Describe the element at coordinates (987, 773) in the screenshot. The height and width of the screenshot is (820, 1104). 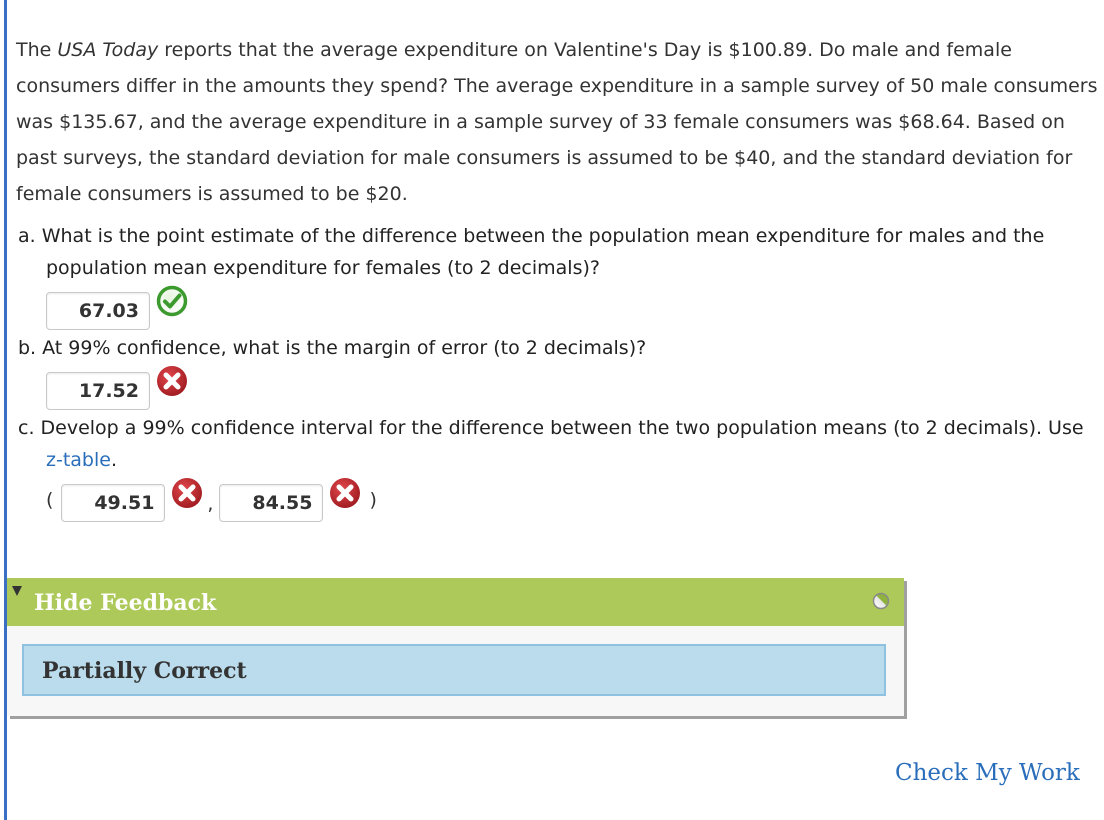
I see `check-my-work-button: Check My Work` at that location.